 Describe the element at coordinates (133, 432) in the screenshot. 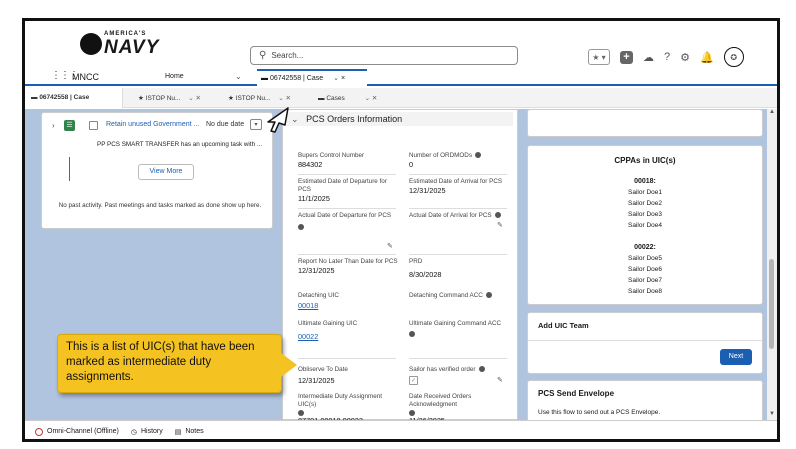

I see `clock-icon: ◷` at that location.